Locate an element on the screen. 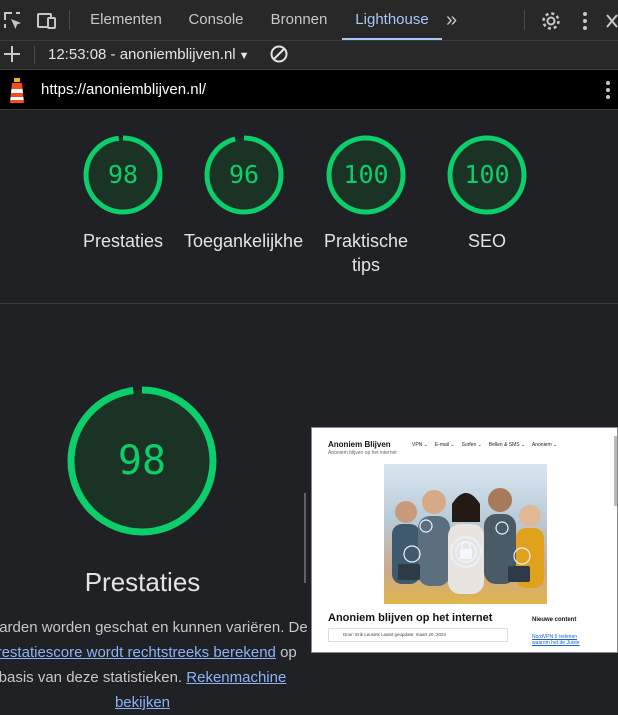 The image size is (618, 715). site-name: Anoniem Blijven is located at coordinates (359, 444).